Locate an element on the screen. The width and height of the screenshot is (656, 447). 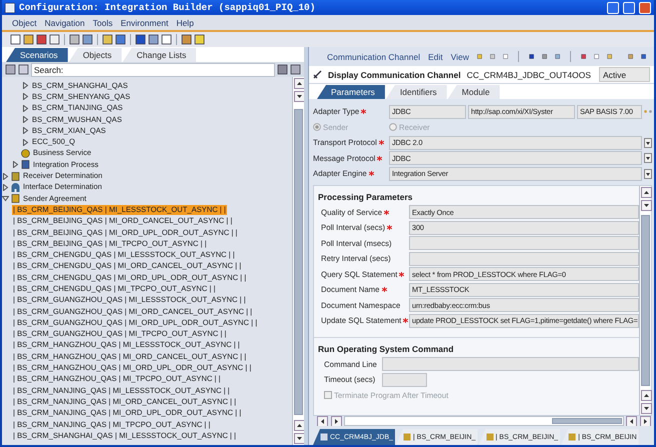
menu-item: Communication Channel is located at coordinates (373, 57).